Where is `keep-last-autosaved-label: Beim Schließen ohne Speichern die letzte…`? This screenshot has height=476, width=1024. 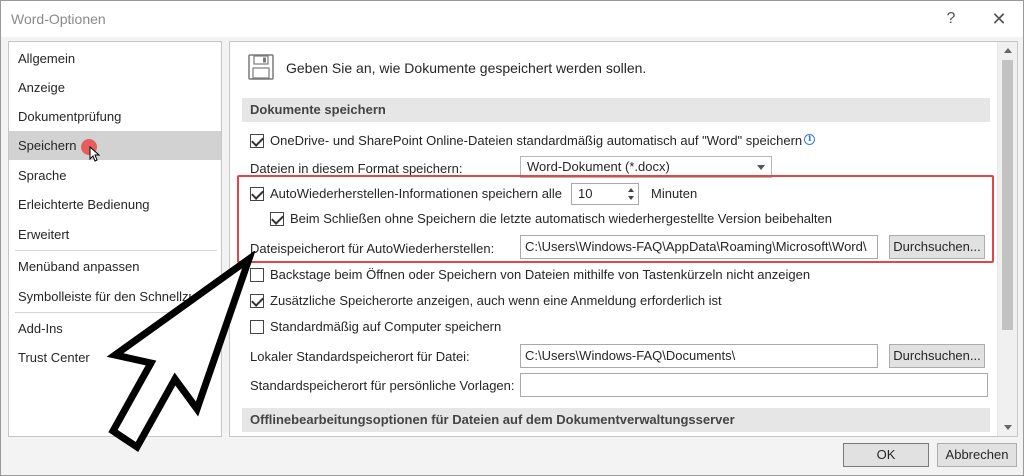 keep-last-autosaved-label: Beim Schließen ohne Speichern die letzte… is located at coordinates (561, 218).